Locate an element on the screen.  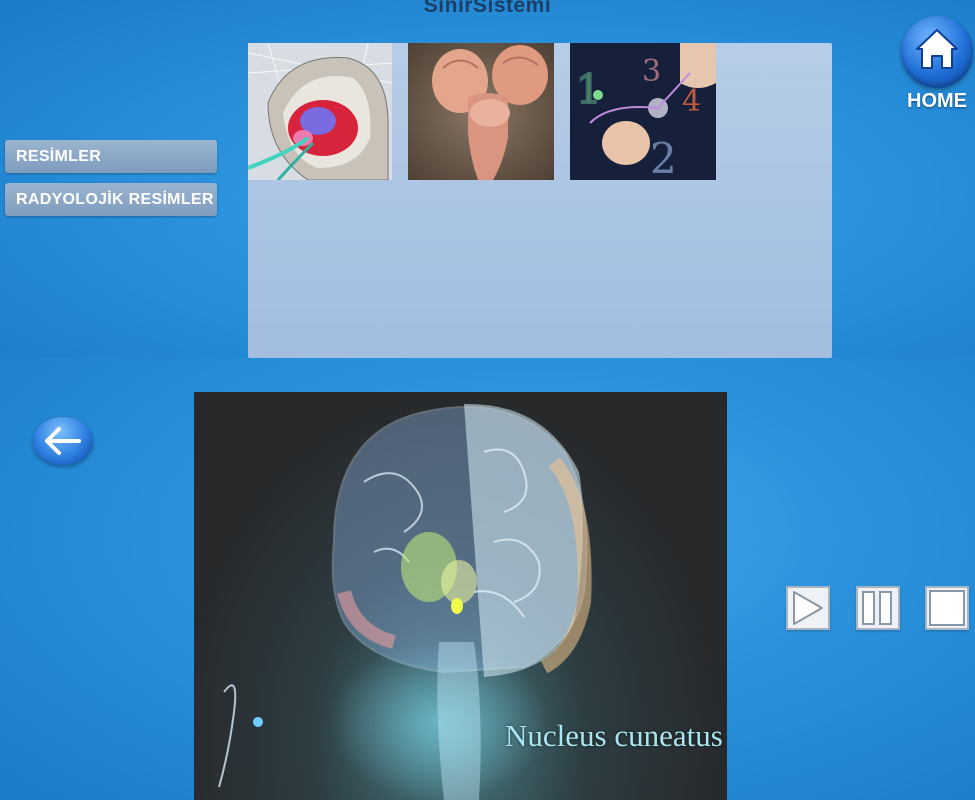
home-icon is located at coordinates (937, 52).